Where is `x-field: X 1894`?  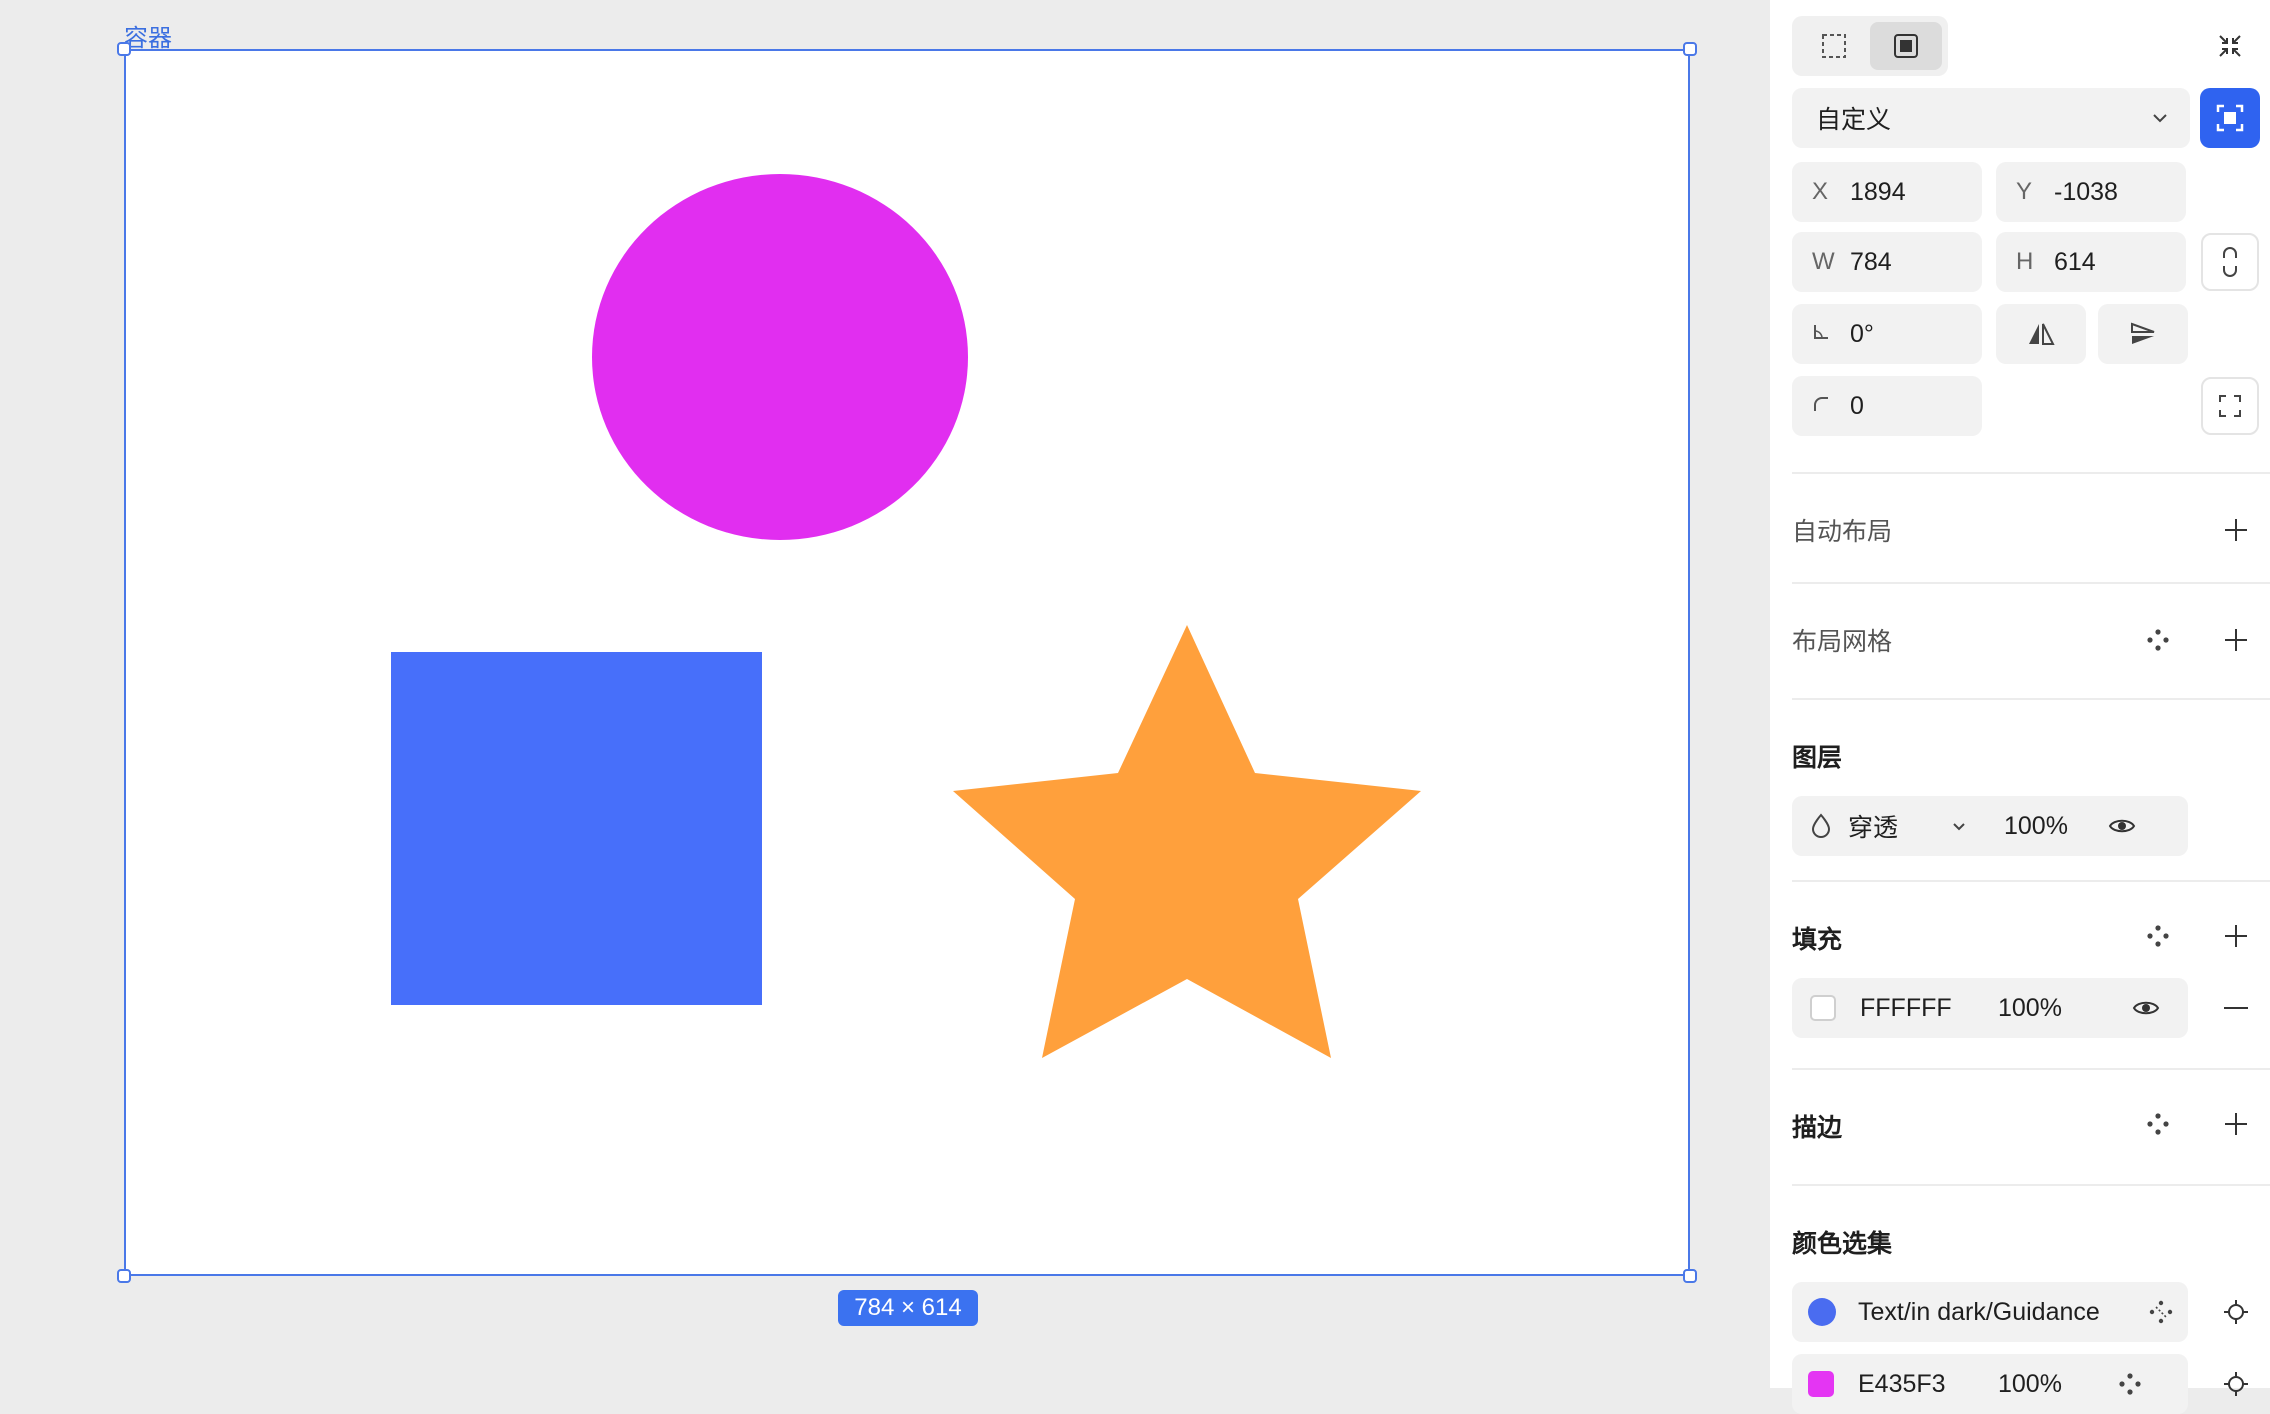
x-field: X 1894 is located at coordinates (1887, 192).